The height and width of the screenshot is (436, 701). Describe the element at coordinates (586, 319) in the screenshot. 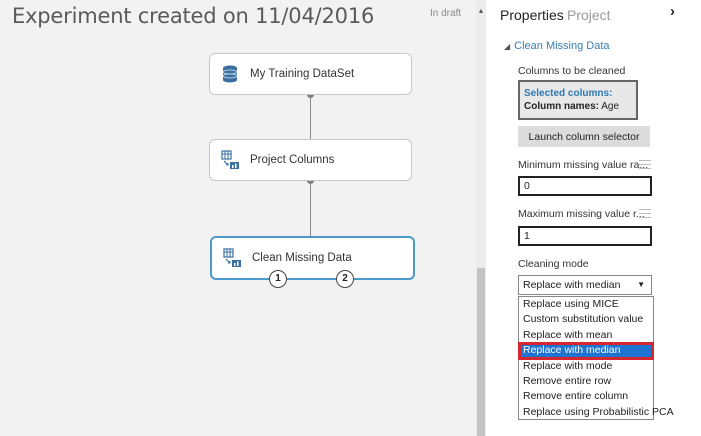

I see `option-custom-substitution-value: Custom substitution value` at that location.